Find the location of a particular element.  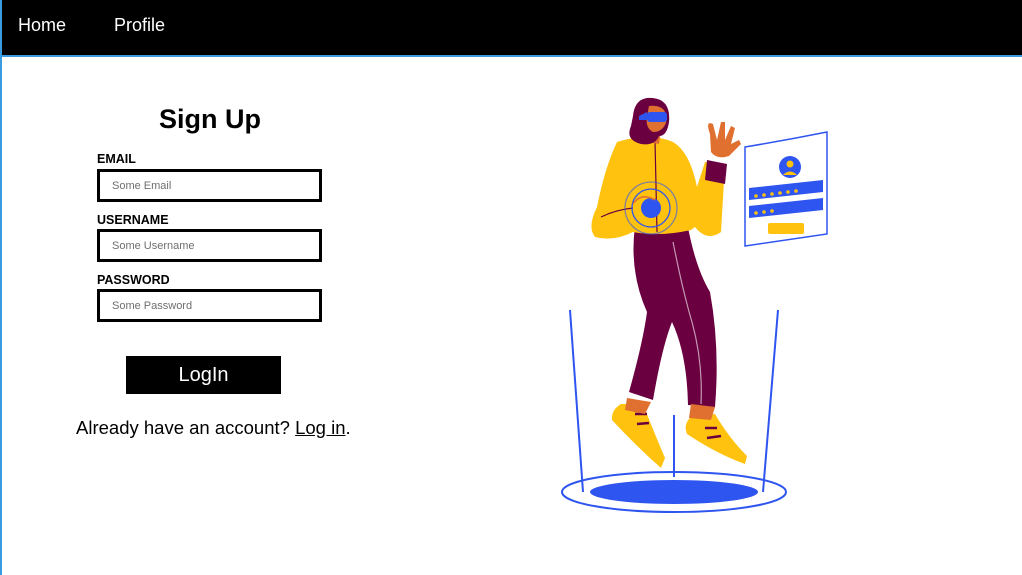

email-field is located at coordinates (209, 185).